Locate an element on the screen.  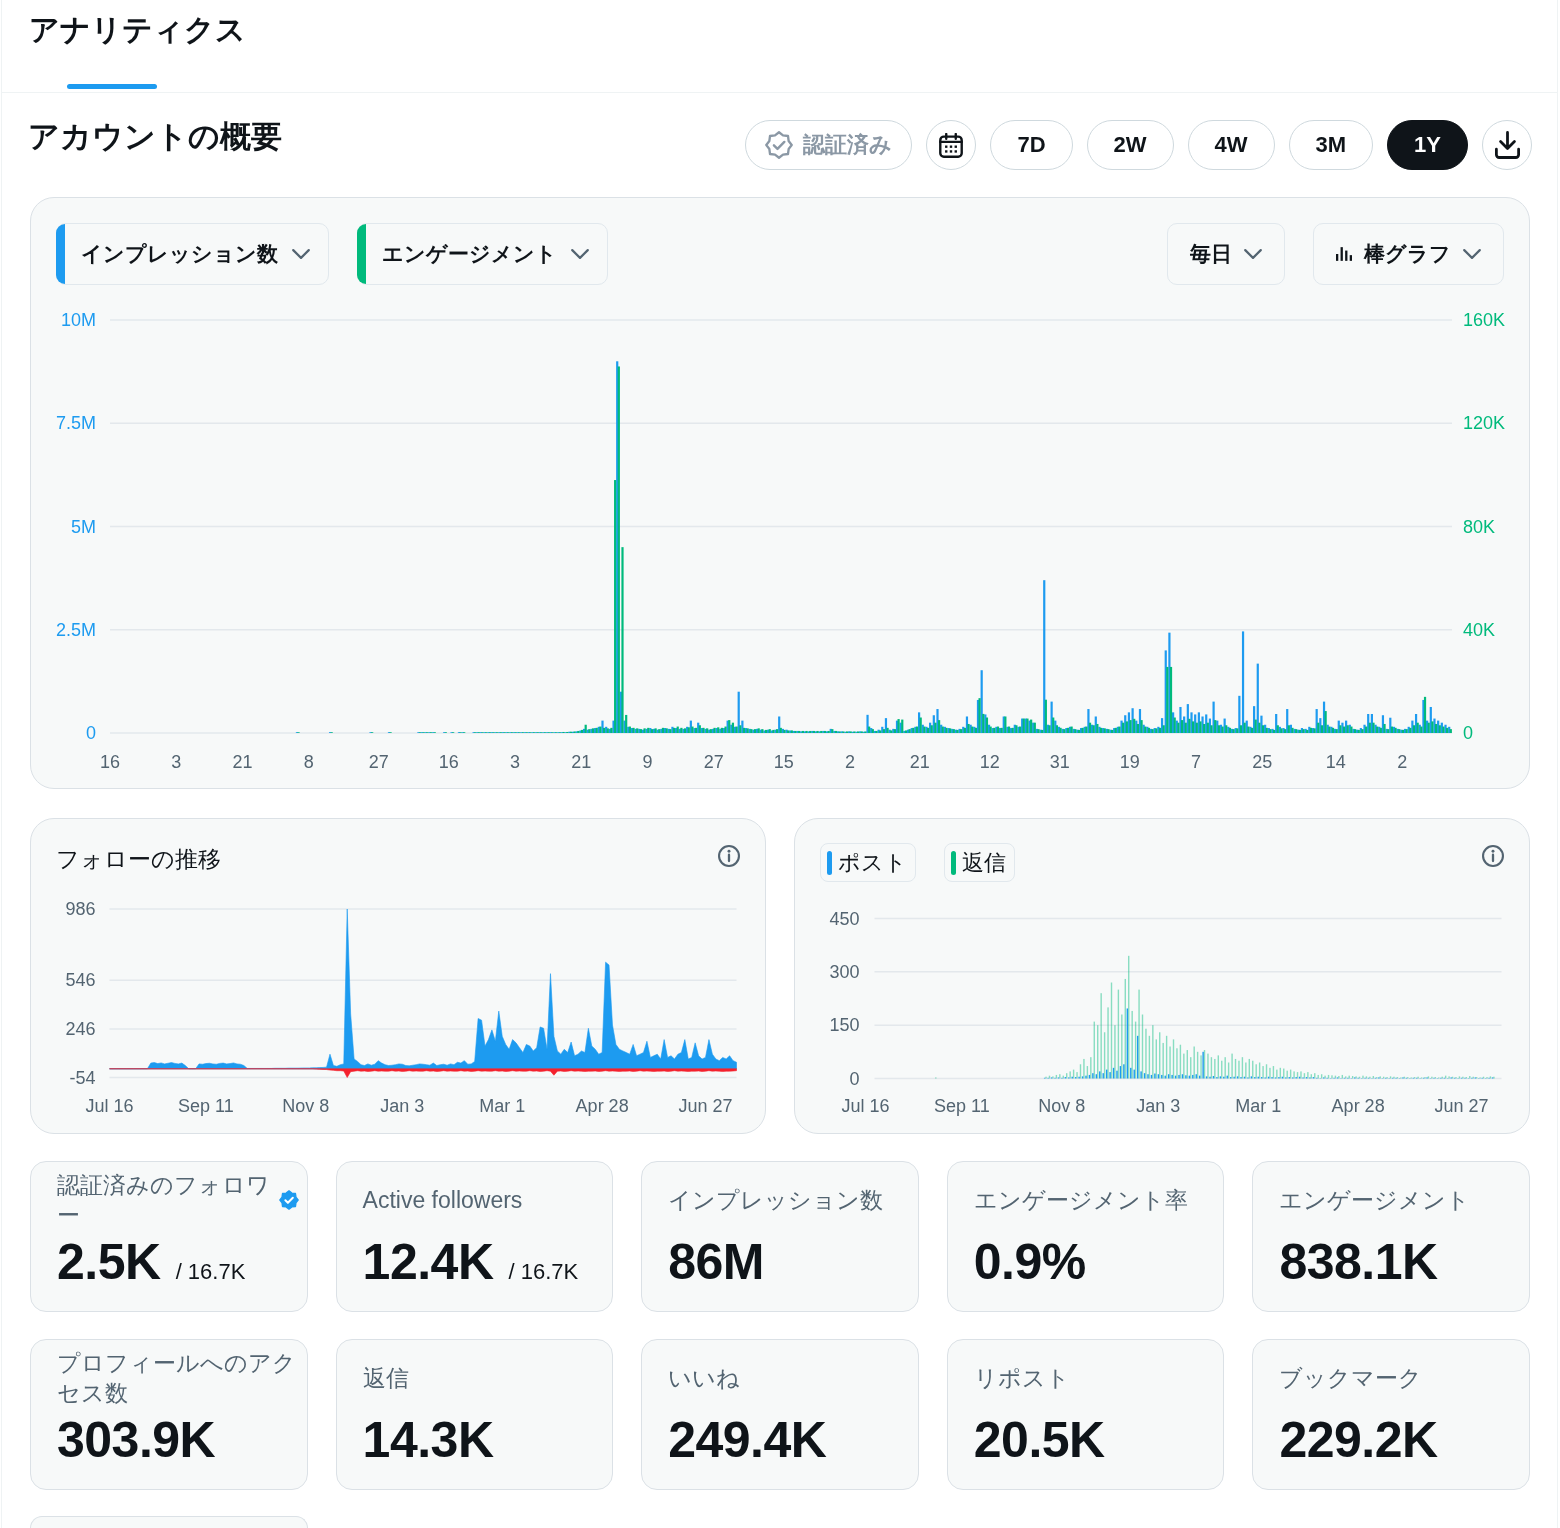
chart-title: フォローの推移 is located at coordinates (138, 859).